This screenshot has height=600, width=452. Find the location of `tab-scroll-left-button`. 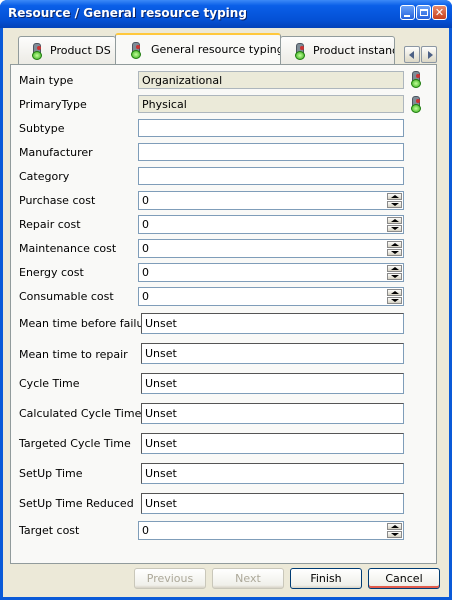

tab-scroll-left-button is located at coordinates (412, 54).